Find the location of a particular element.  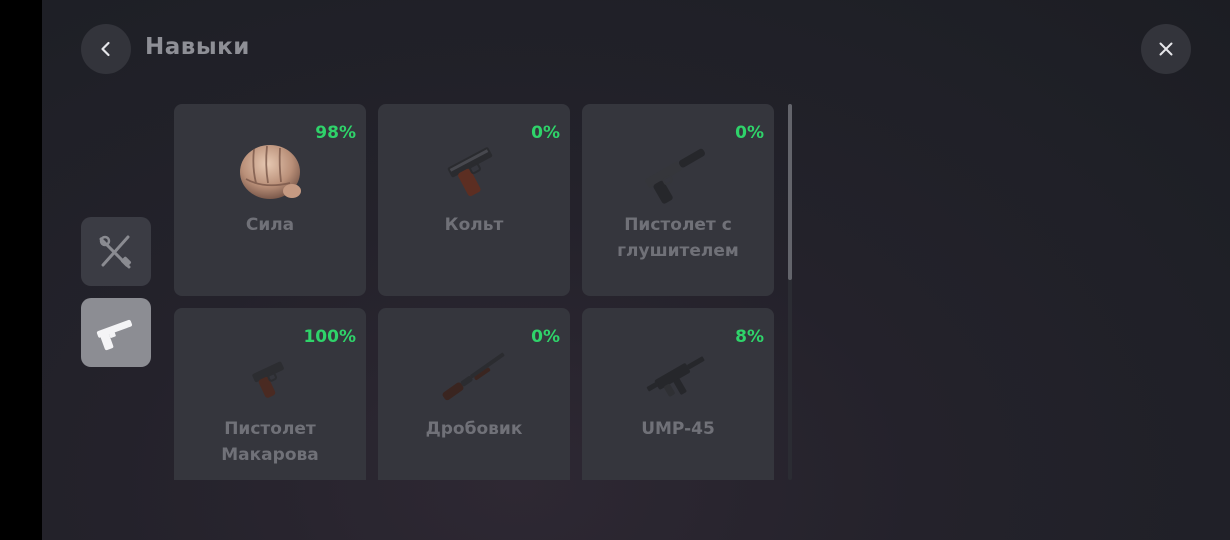

tab-tools is located at coordinates (116, 251).